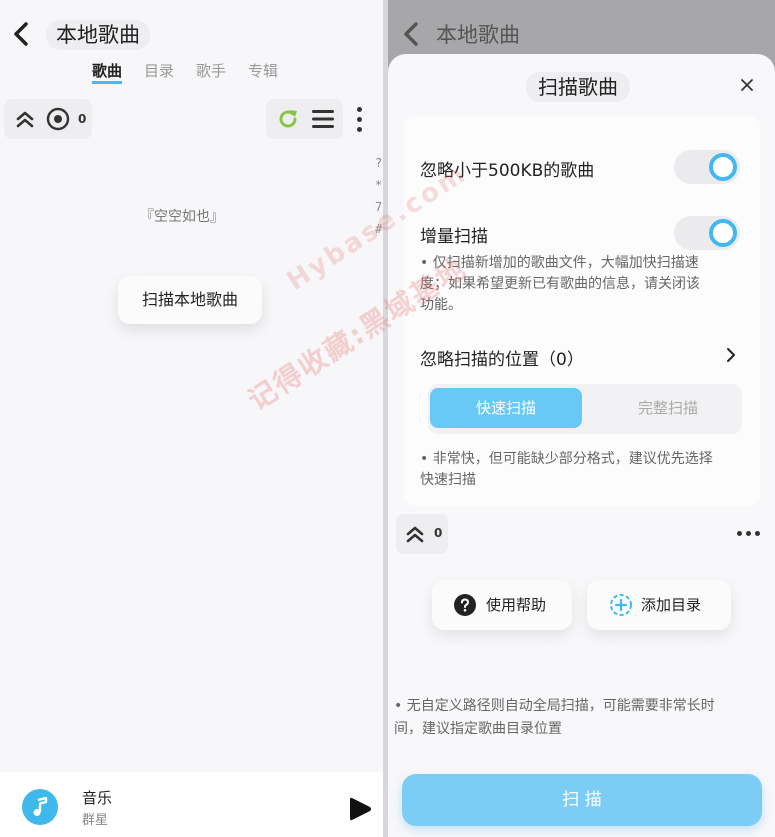  I want to click on list-menu-icon, so click(323, 119).